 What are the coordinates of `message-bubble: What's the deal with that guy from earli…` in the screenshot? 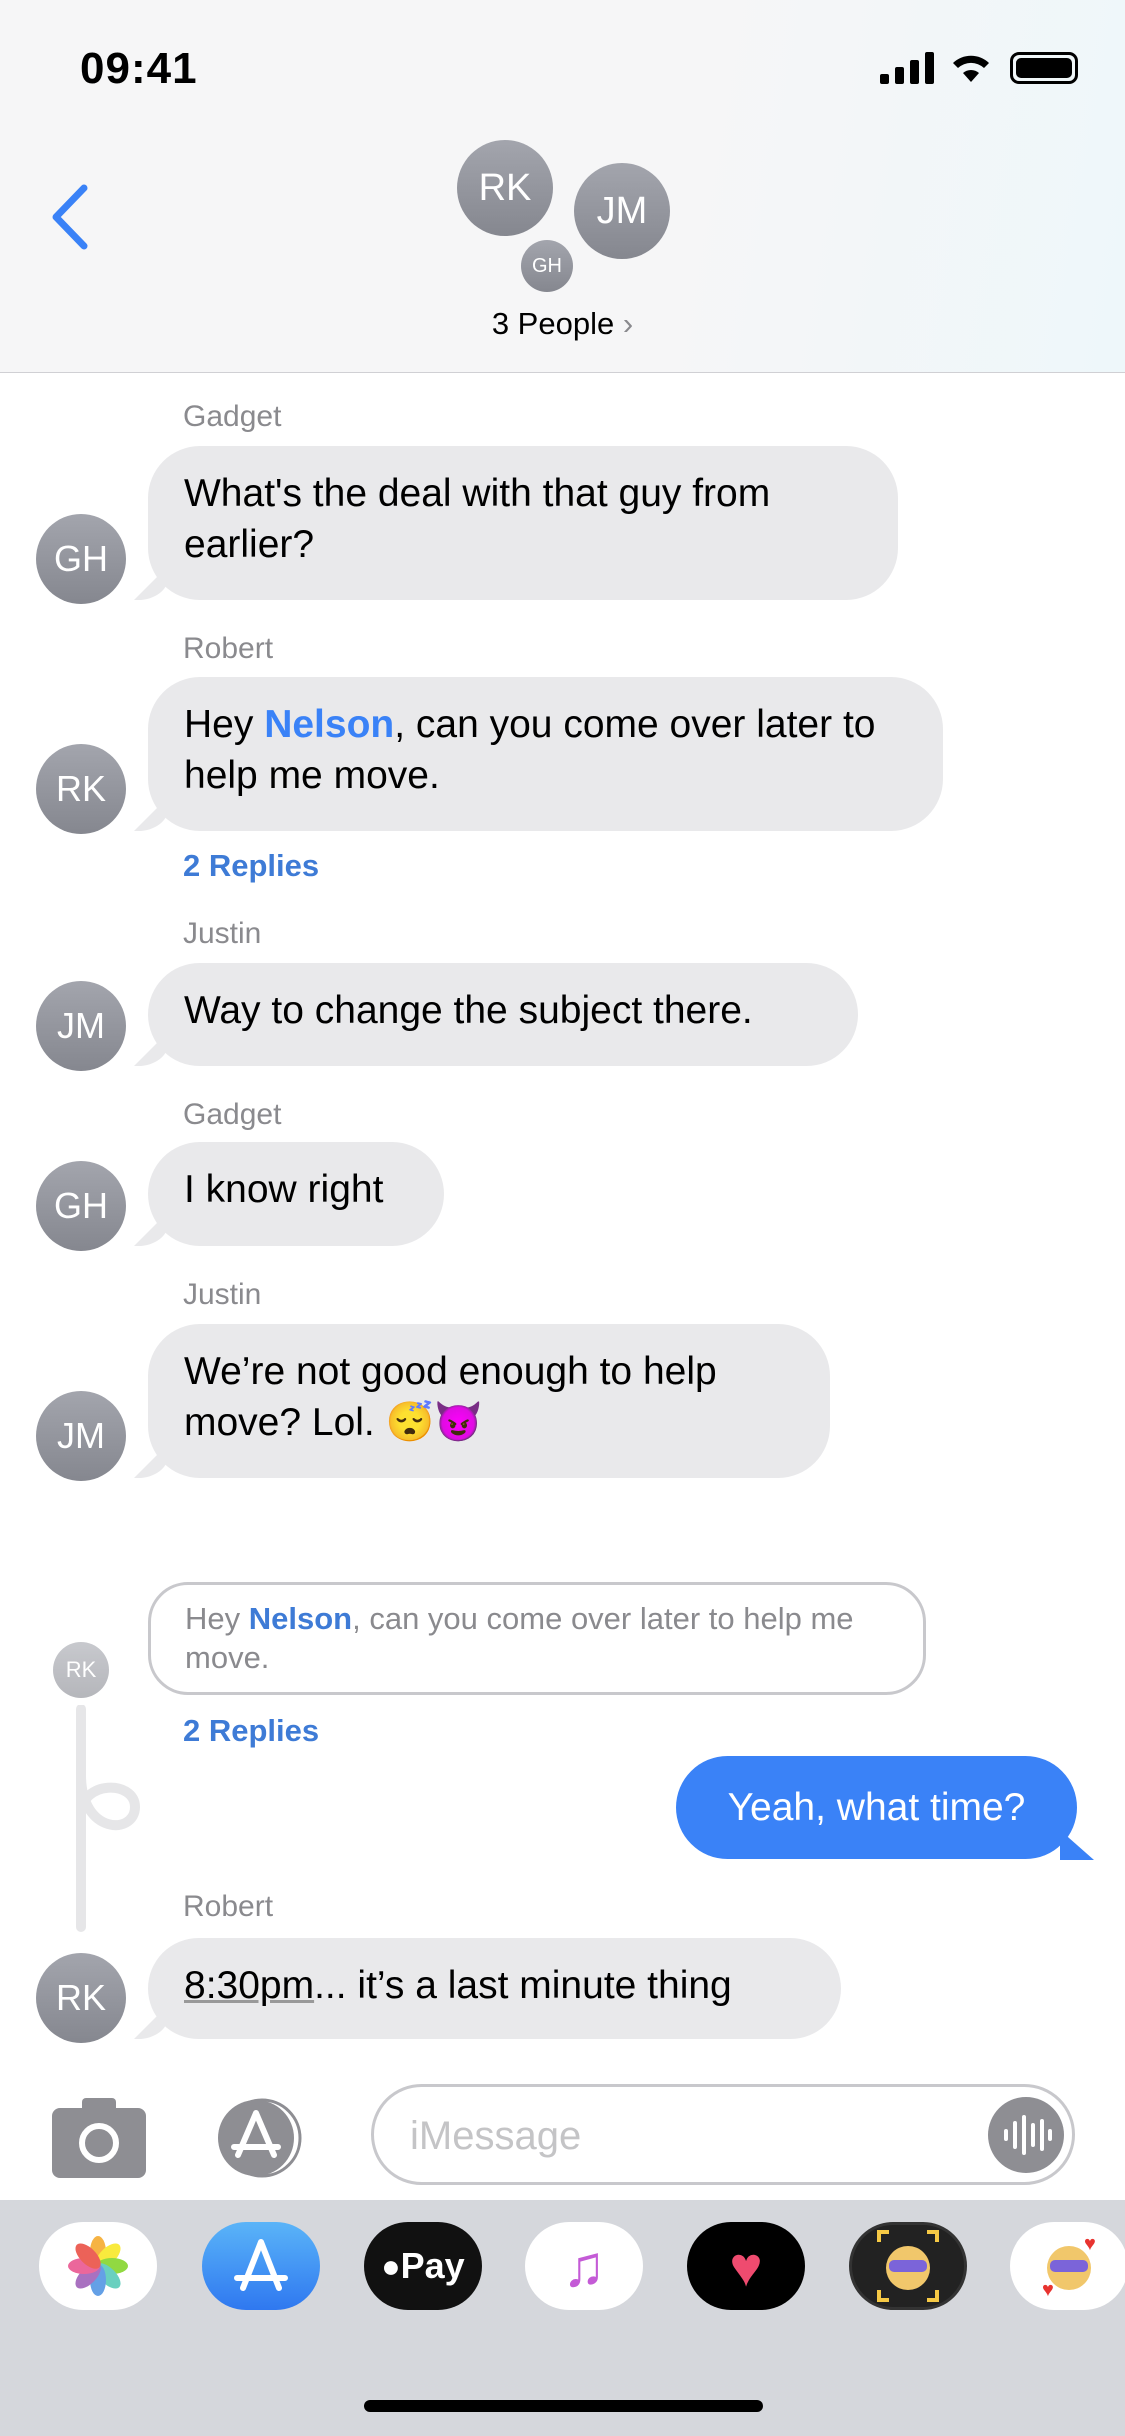 It's located at (523, 523).